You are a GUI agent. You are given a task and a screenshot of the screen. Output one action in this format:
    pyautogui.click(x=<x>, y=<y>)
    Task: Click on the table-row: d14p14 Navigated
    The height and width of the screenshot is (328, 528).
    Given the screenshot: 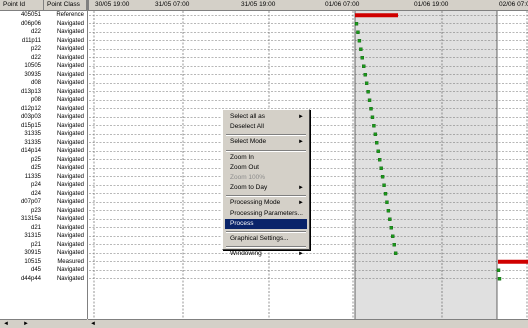 What is the action you would take?
    pyautogui.click(x=43, y=151)
    